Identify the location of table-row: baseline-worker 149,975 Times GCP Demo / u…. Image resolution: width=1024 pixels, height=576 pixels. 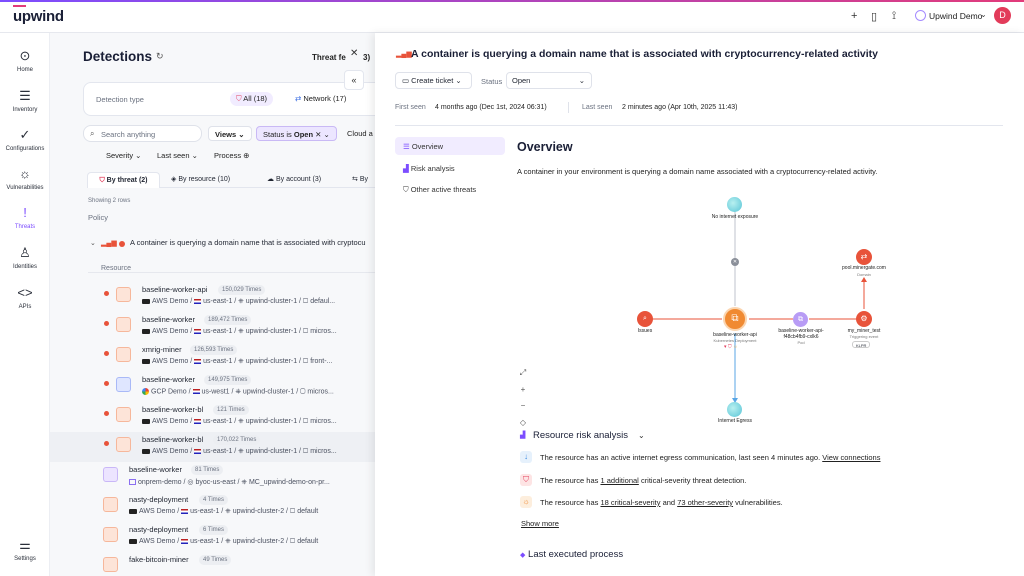
(212, 387).